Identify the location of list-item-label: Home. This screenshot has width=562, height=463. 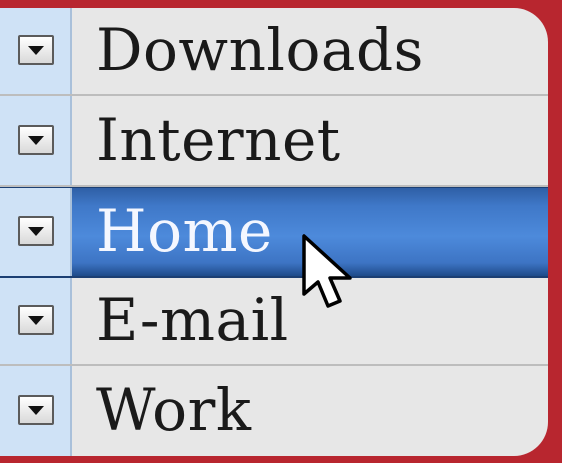
(184, 230).